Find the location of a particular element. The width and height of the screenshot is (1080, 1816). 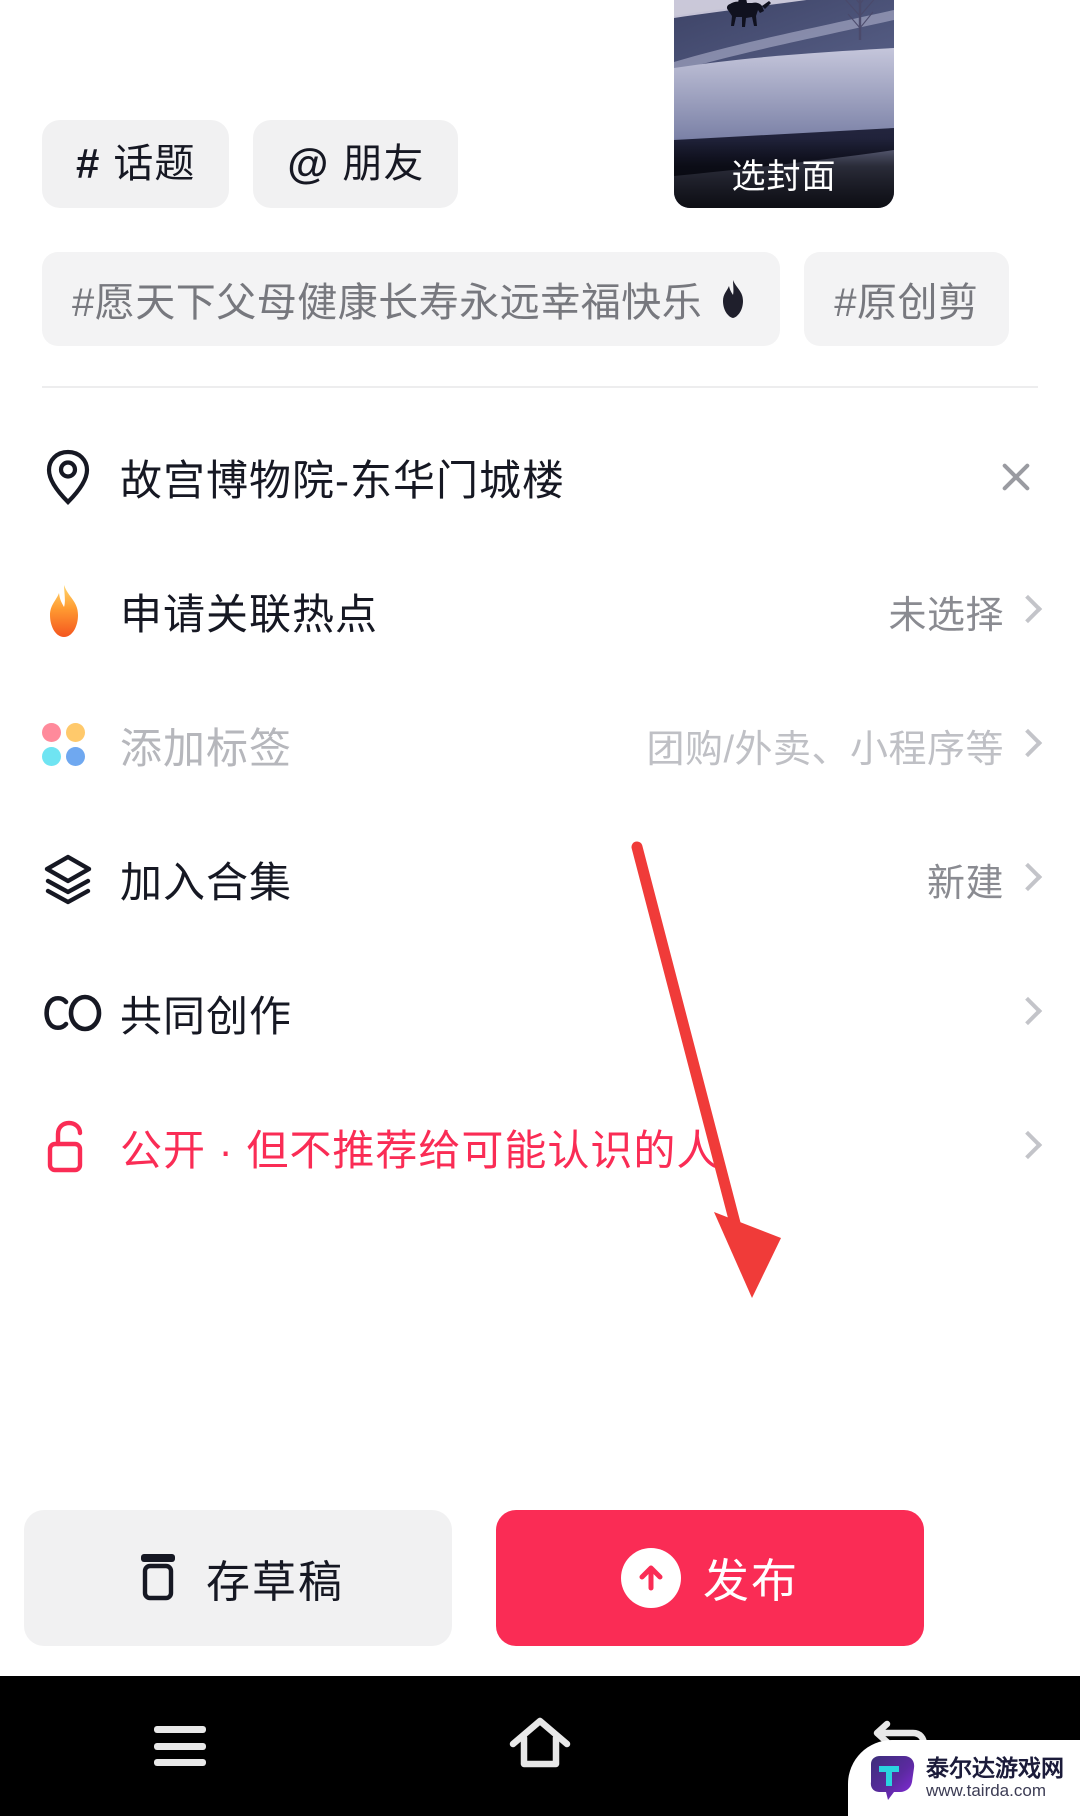

setting-row-cocreate-trailing is located at coordinates (1027, 1013).